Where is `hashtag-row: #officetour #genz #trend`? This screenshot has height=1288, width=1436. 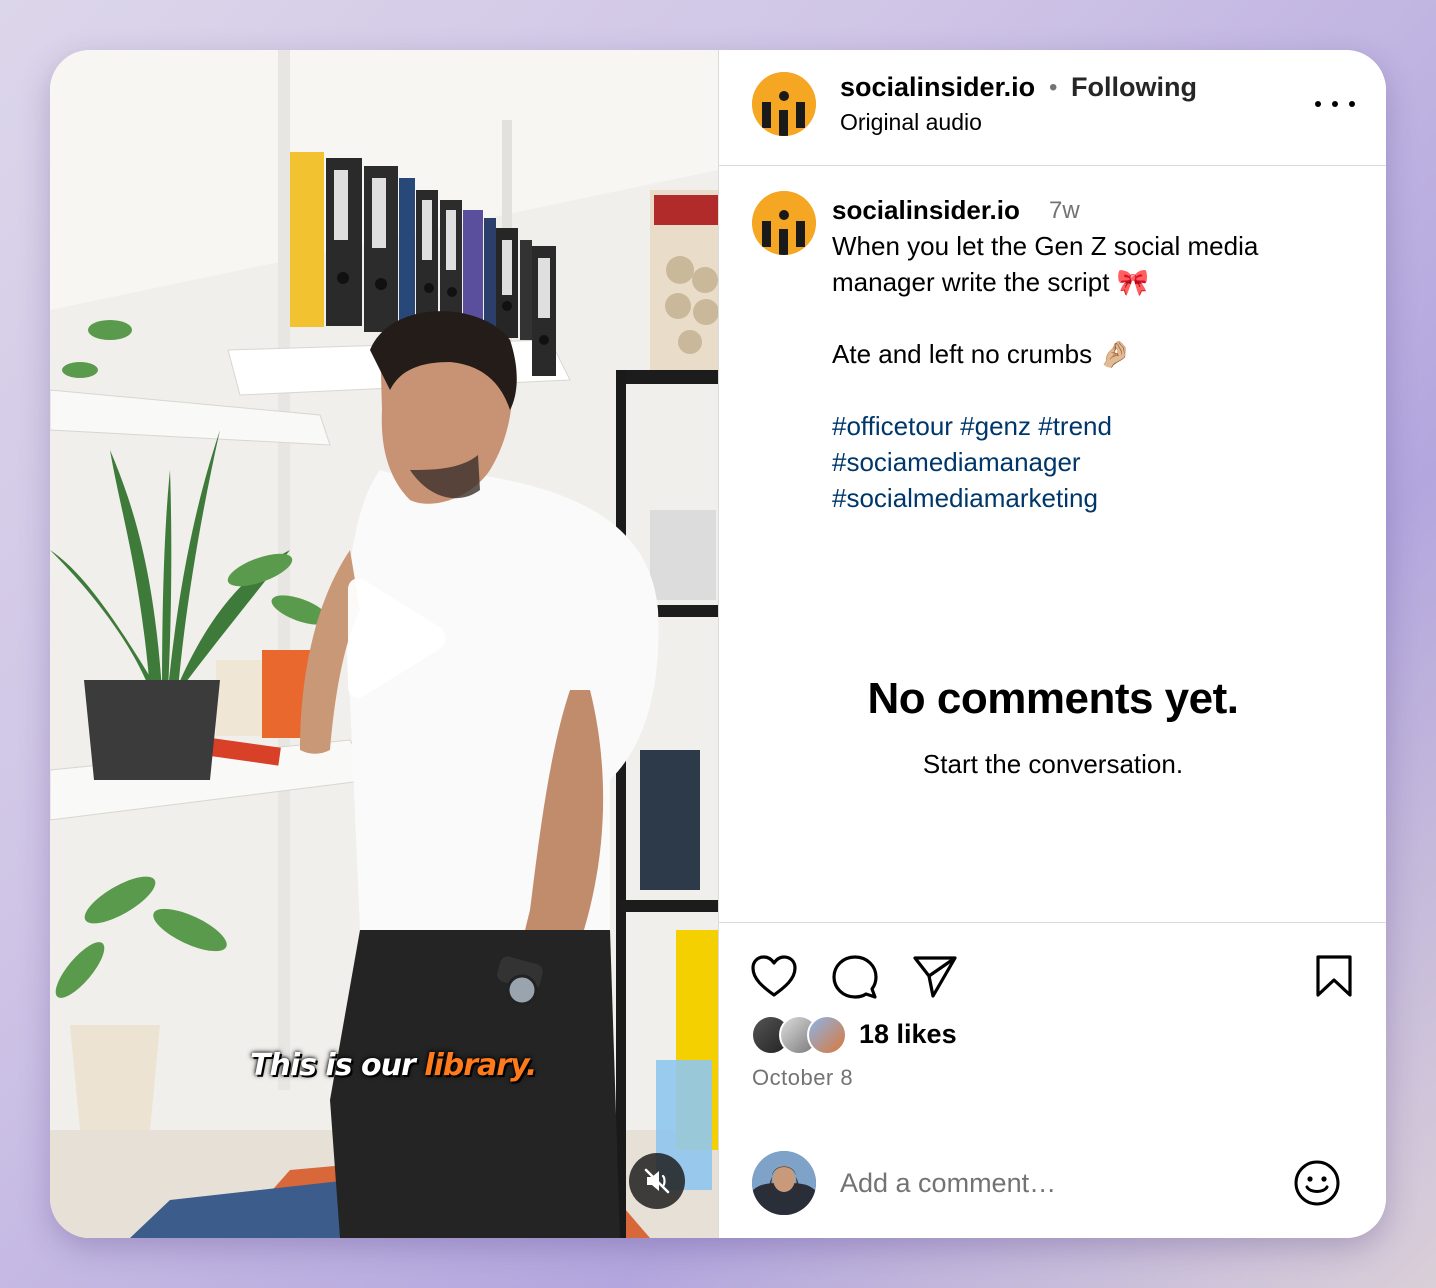
hashtag-row: #officetour #genz #trend is located at coordinates (972, 426).